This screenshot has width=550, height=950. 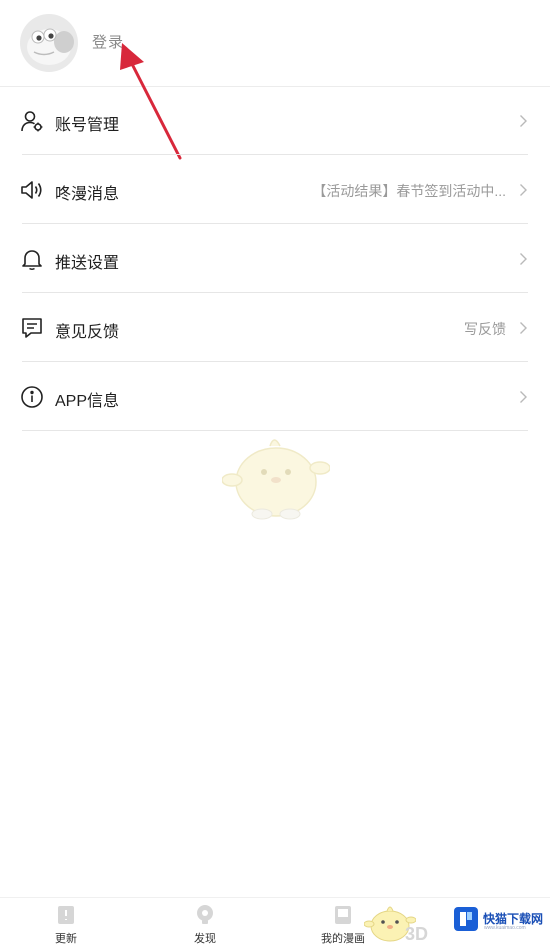 What do you see at coordinates (417, 934) in the screenshot?
I see `watermark-3d-text: 3D` at bounding box center [417, 934].